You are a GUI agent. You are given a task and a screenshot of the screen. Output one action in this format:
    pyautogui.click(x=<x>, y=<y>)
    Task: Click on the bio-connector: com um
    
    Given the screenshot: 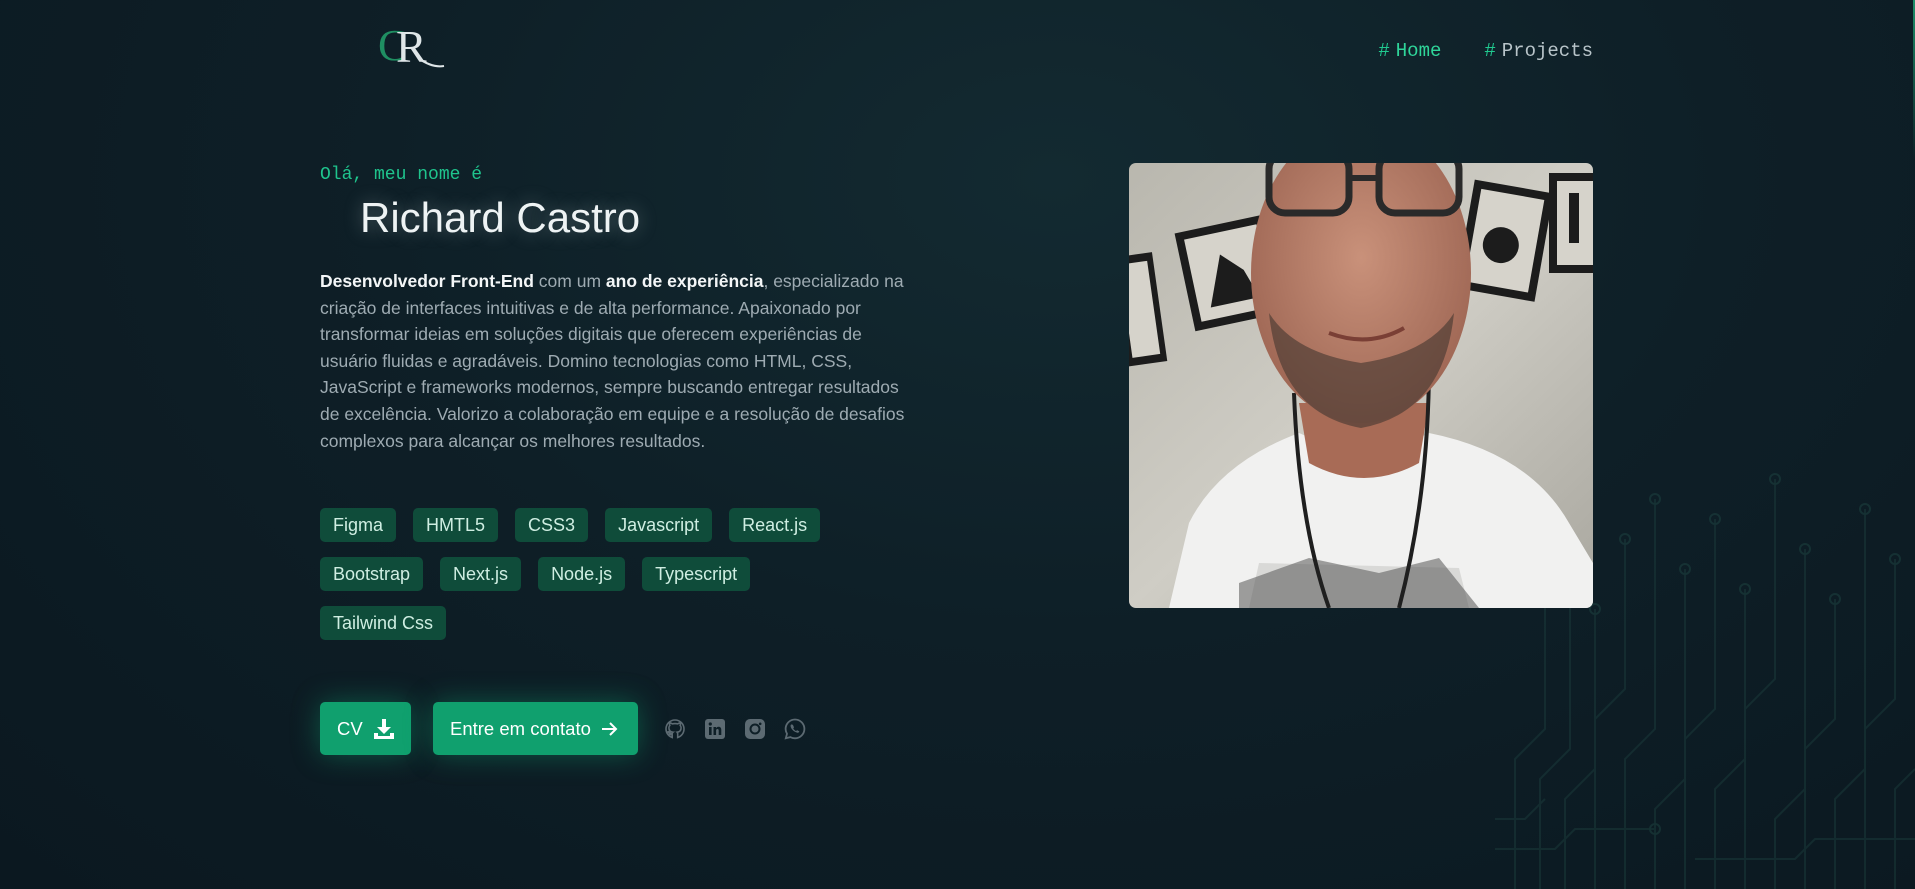 What is the action you would take?
    pyautogui.click(x=569, y=281)
    